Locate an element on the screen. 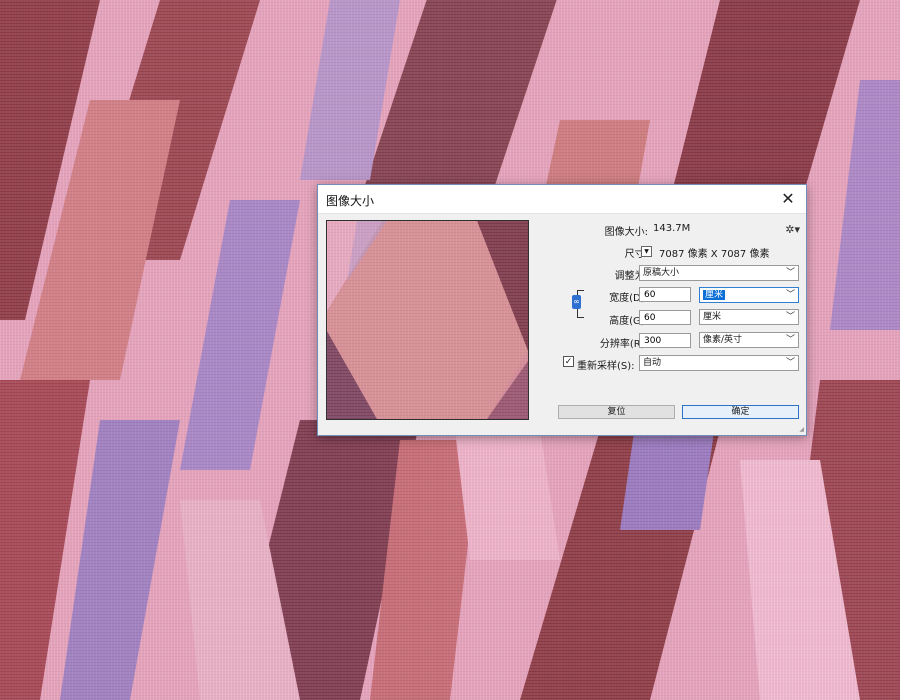  resize-grip-icon: ◢ is located at coordinates (801, 429).